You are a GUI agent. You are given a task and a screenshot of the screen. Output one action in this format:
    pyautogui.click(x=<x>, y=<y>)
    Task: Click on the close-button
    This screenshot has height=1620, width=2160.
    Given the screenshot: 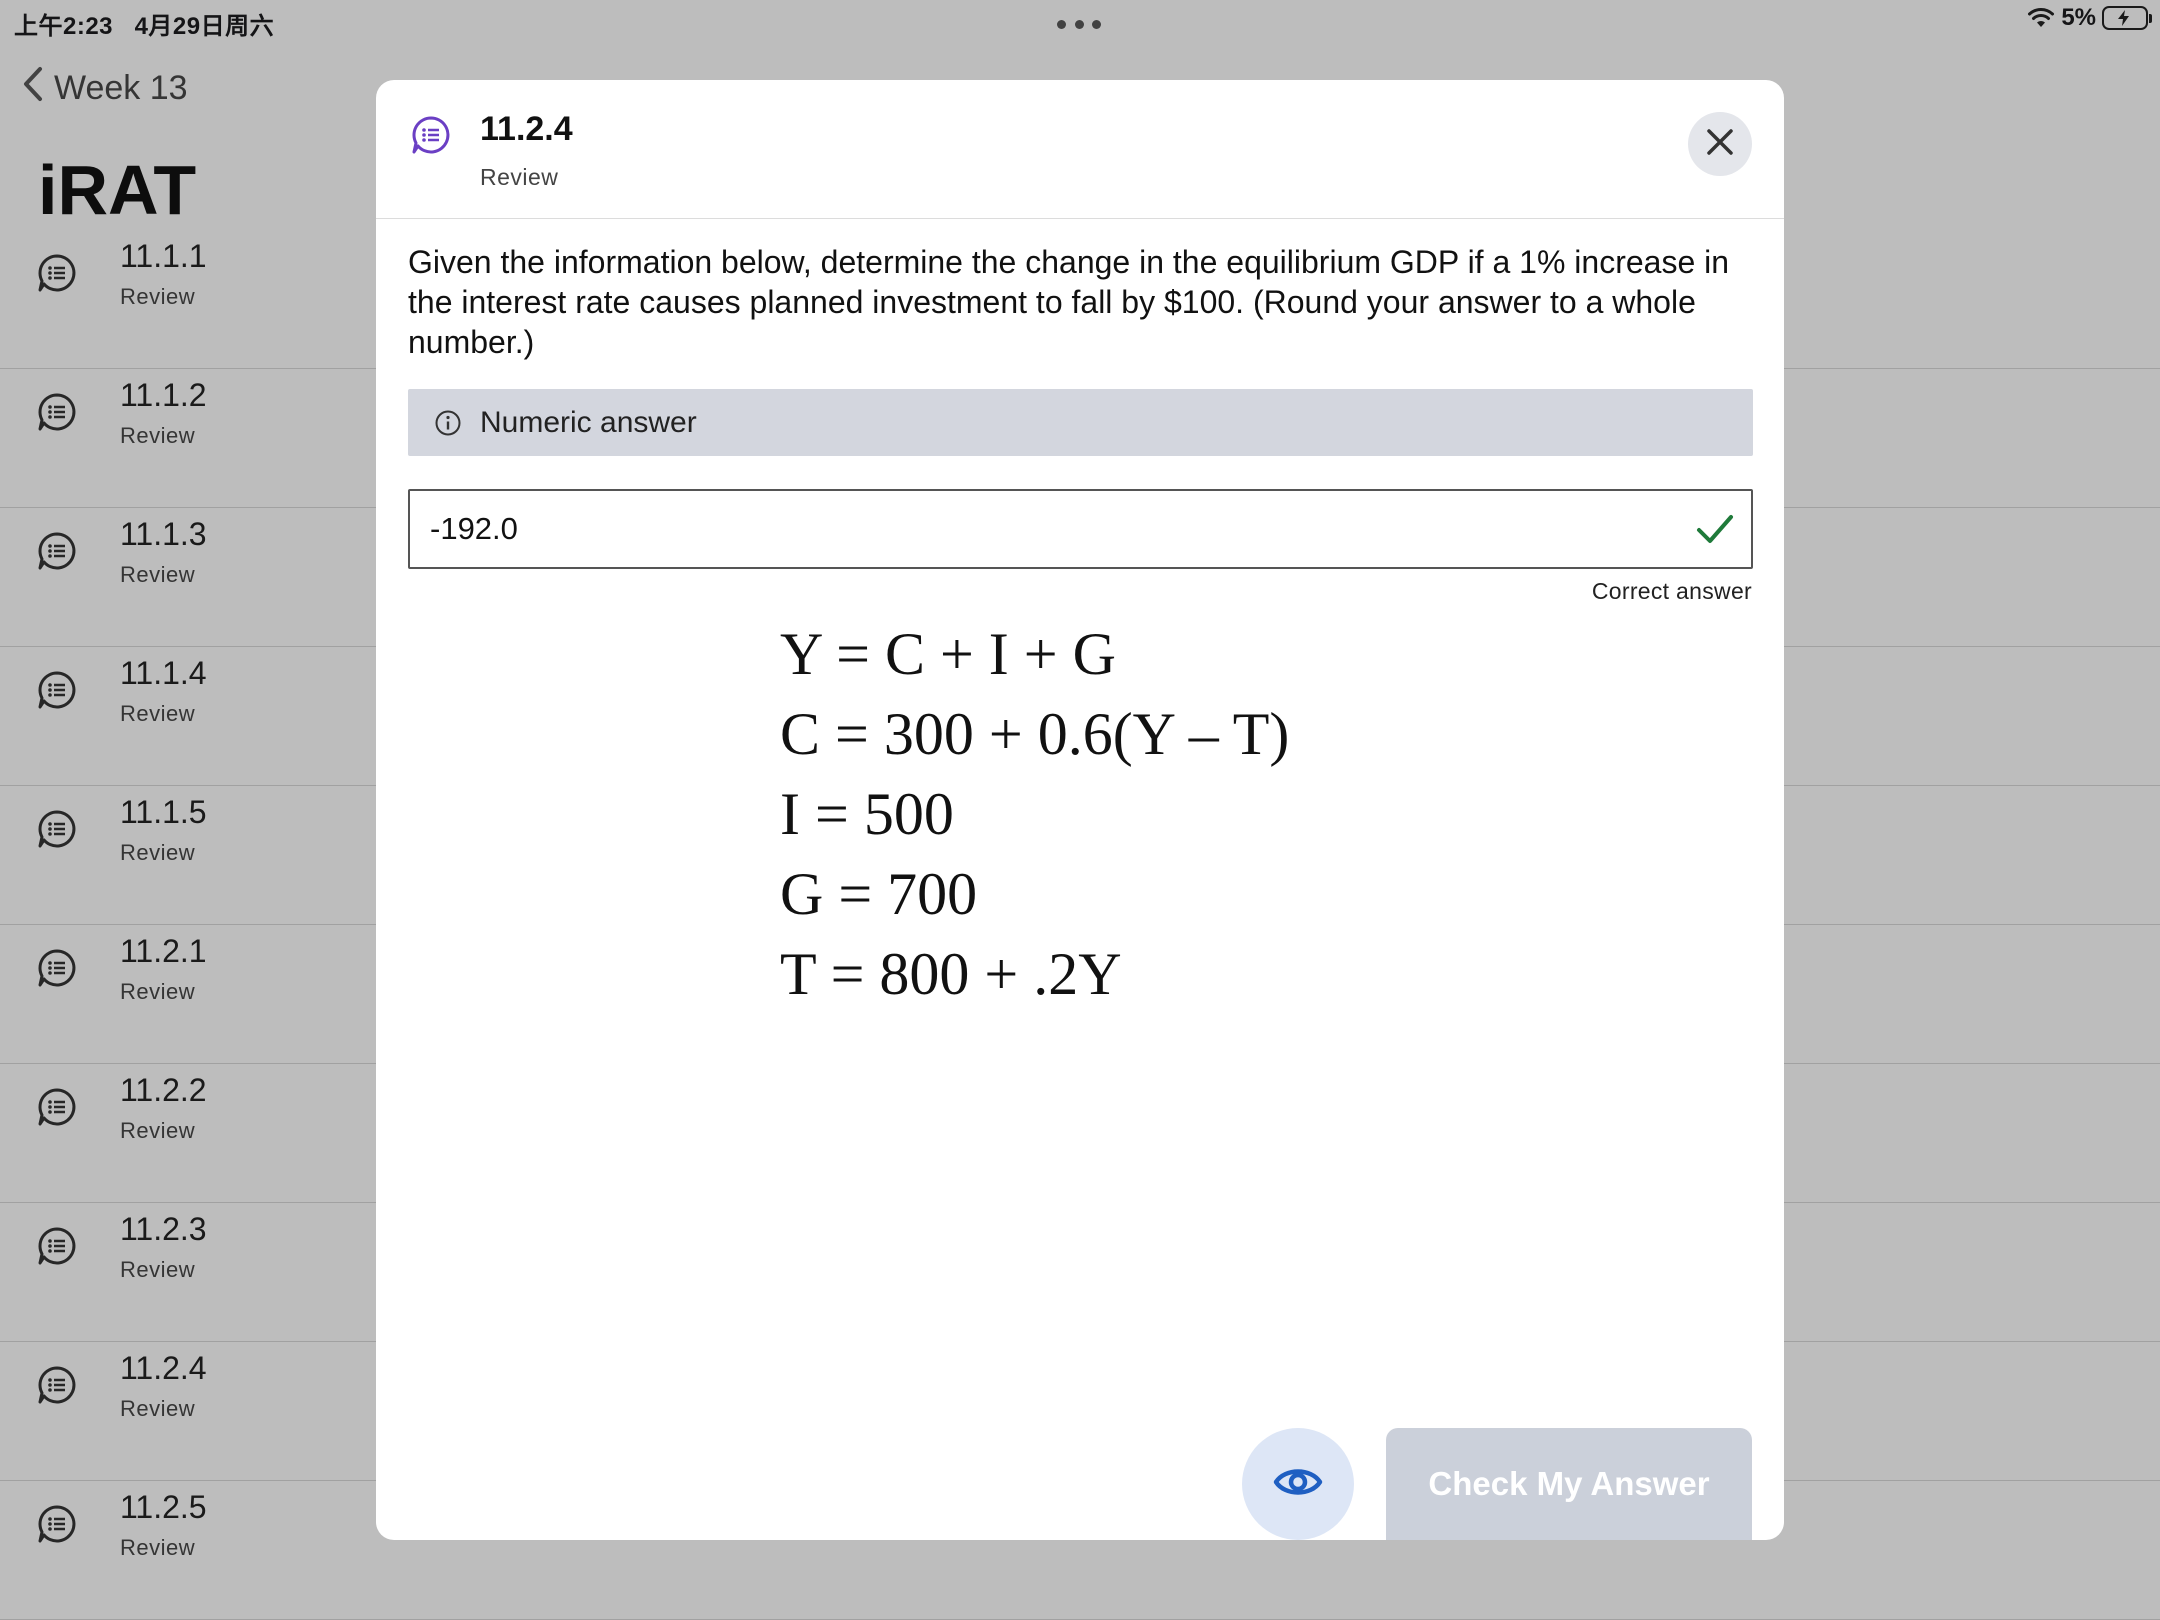 What is the action you would take?
    pyautogui.click(x=1720, y=144)
    